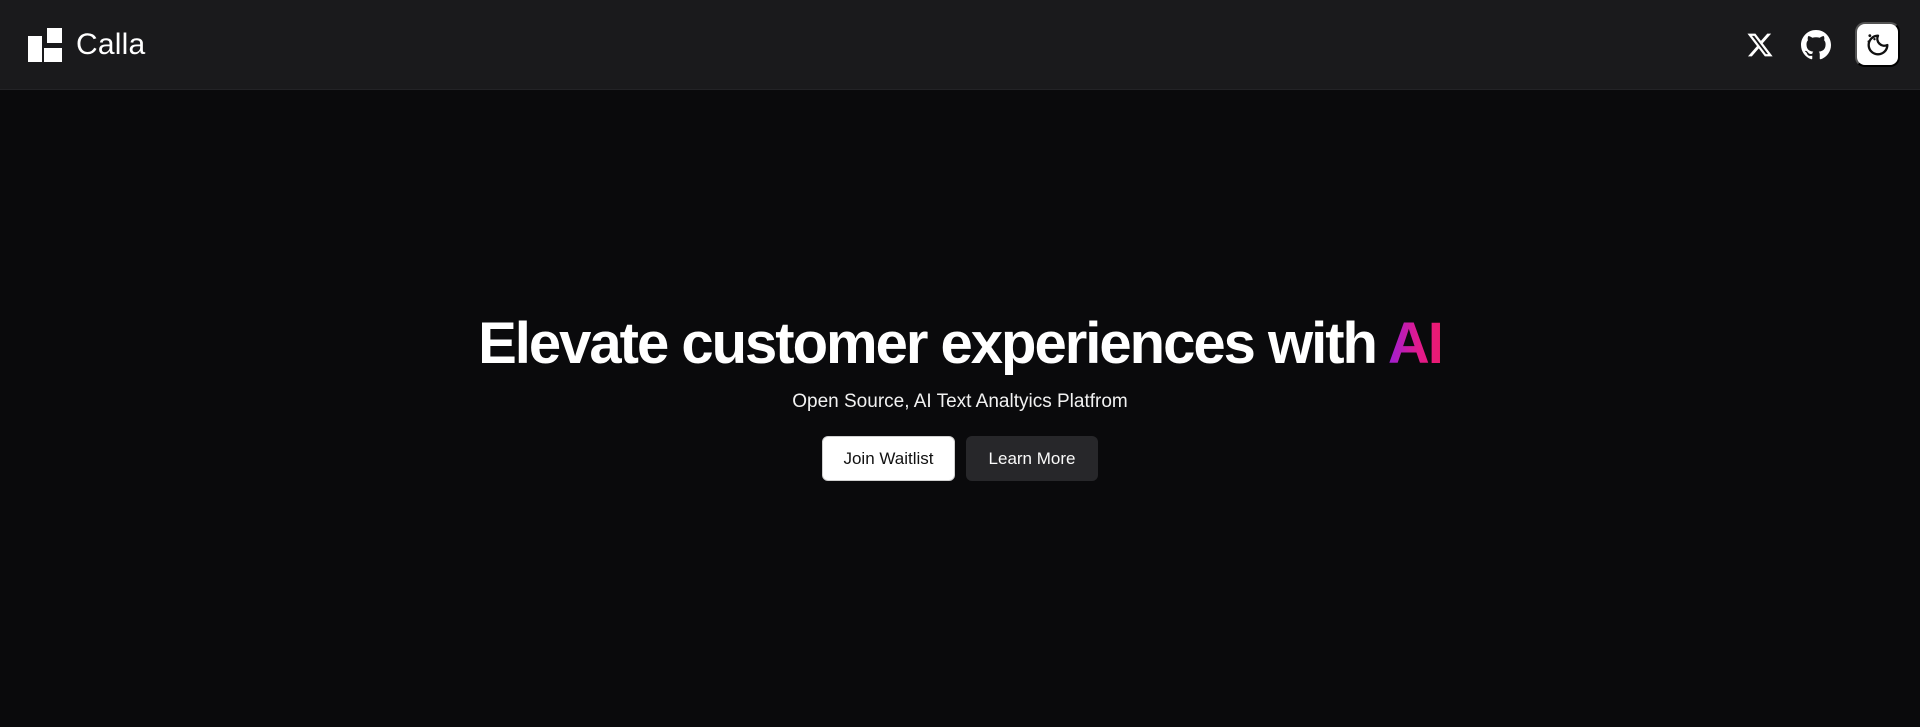  I want to click on hero-headline: Elevate customer experiences with AI, so click(961, 344).